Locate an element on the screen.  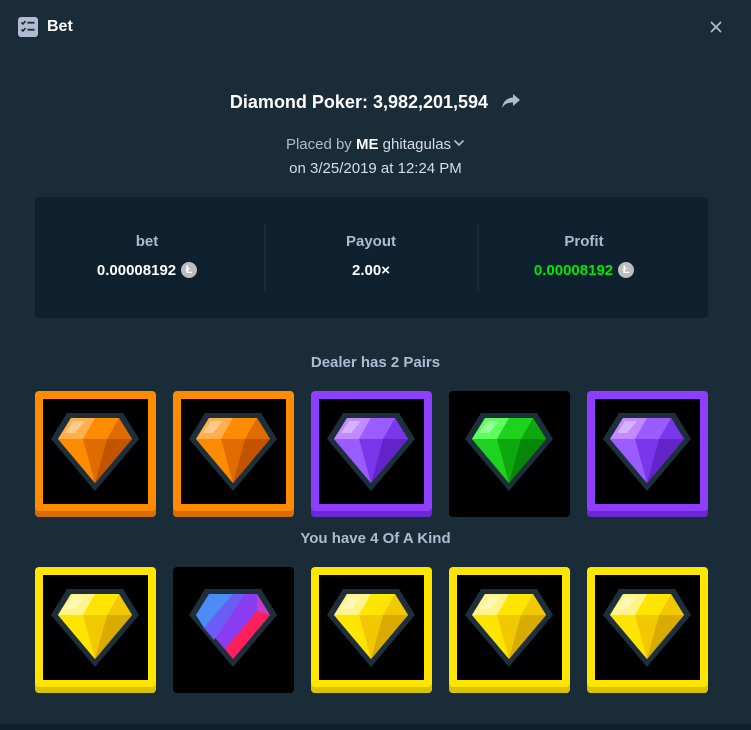
stat-bet-value: 0.00008192 is located at coordinates (136, 270).